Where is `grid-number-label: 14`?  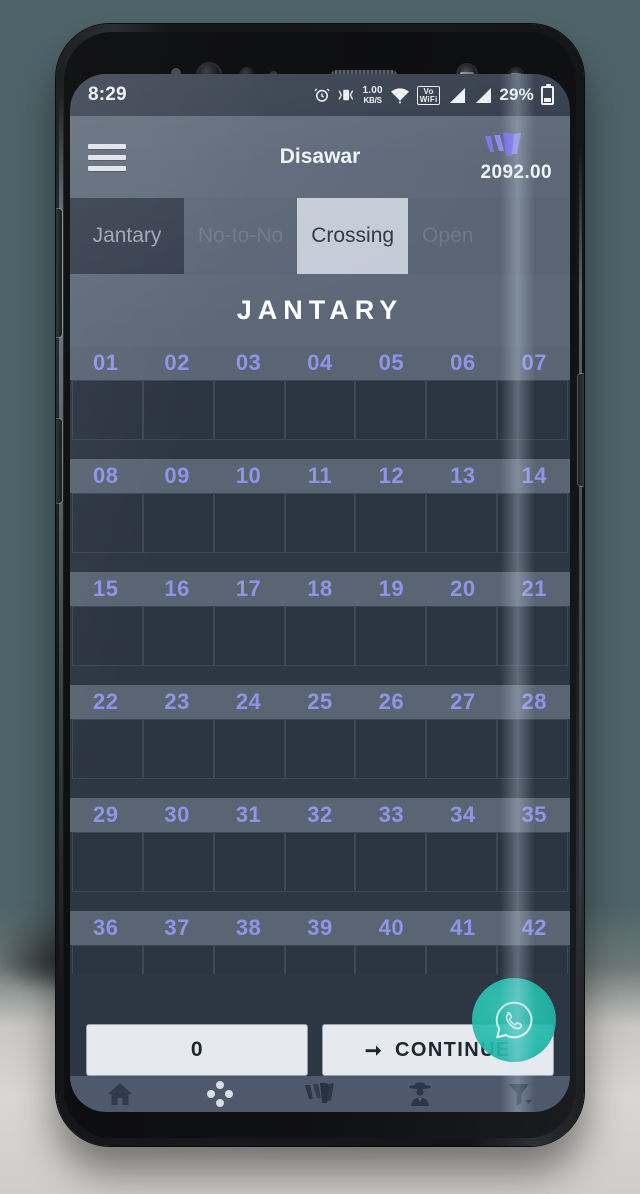
grid-number-label: 14 is located at coordinates (534, 475).